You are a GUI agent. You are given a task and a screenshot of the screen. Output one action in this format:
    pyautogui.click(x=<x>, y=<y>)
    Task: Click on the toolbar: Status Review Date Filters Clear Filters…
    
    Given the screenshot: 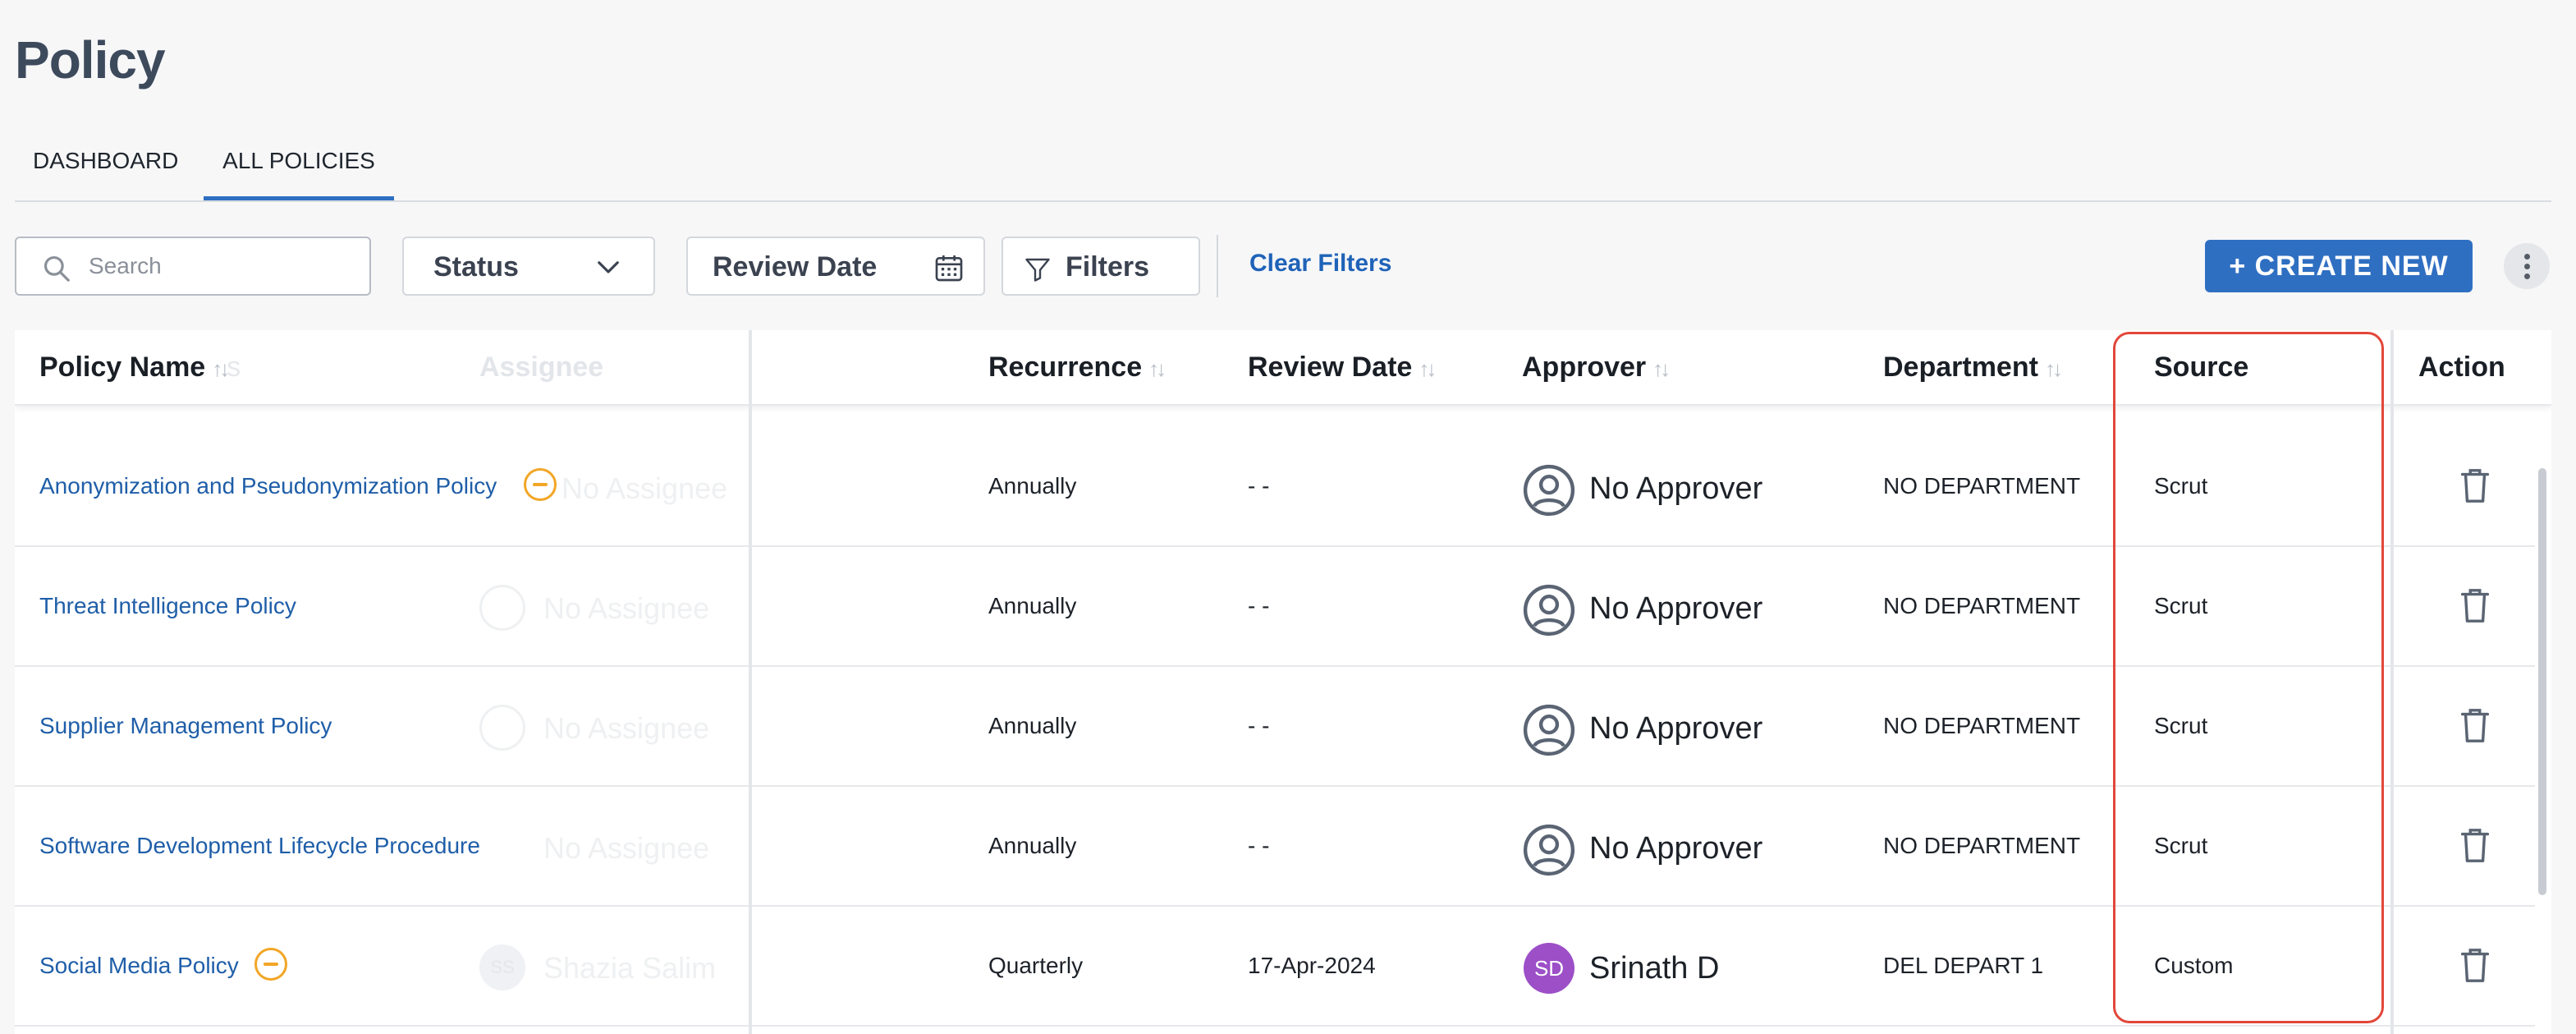 What is the action you would take?
    pyautogui.click(x=1288, y=266)
    